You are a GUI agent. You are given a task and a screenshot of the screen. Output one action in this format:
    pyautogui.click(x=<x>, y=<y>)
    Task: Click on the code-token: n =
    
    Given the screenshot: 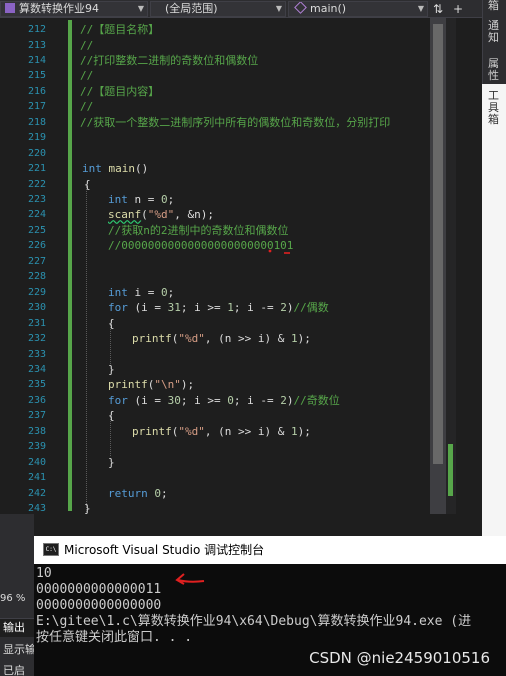 What is the action you would take?
    pyautogui.click(x=144, y=199)
    